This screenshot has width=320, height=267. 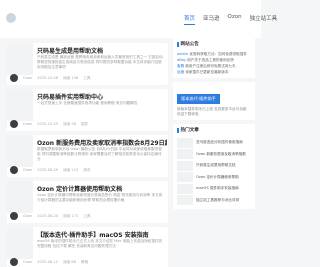 I want to click on hot-article-item: 亚马逊选品分析插件使用指南, so click(x=214, y=143).